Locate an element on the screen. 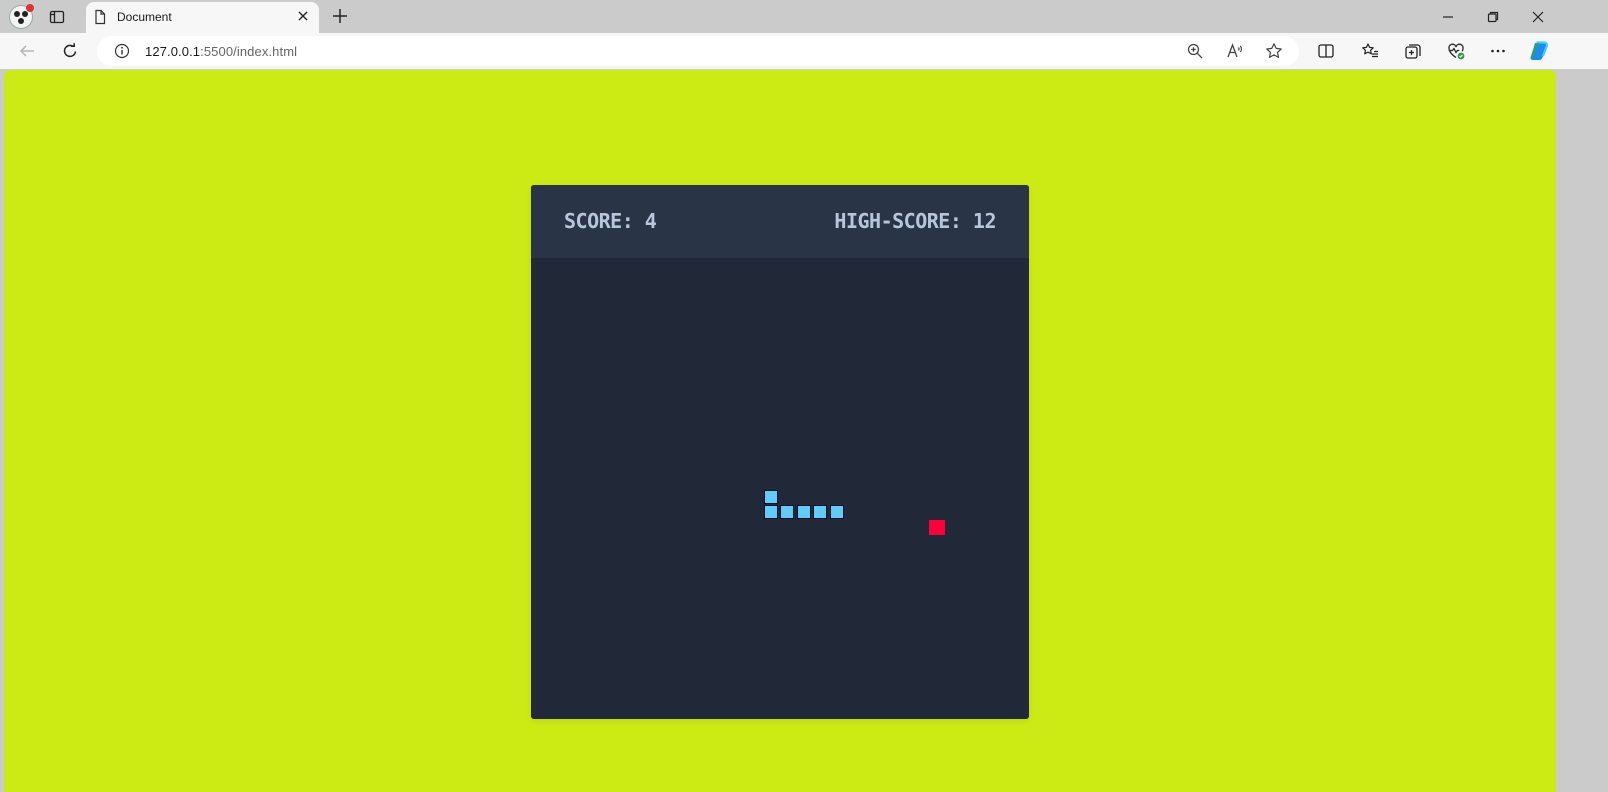 This screenshot has width=1608, height=792. info-icon is located at coordinates (122, 53).